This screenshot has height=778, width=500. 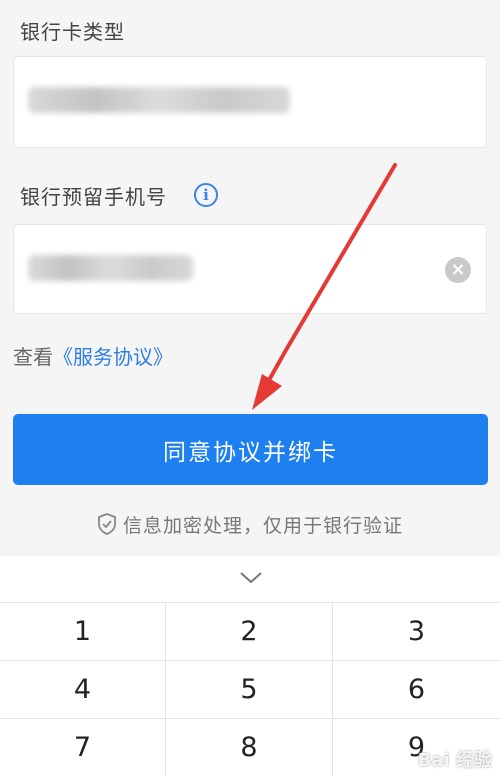 I want to click on chevron-down-icon, so click(x=251, y=578).